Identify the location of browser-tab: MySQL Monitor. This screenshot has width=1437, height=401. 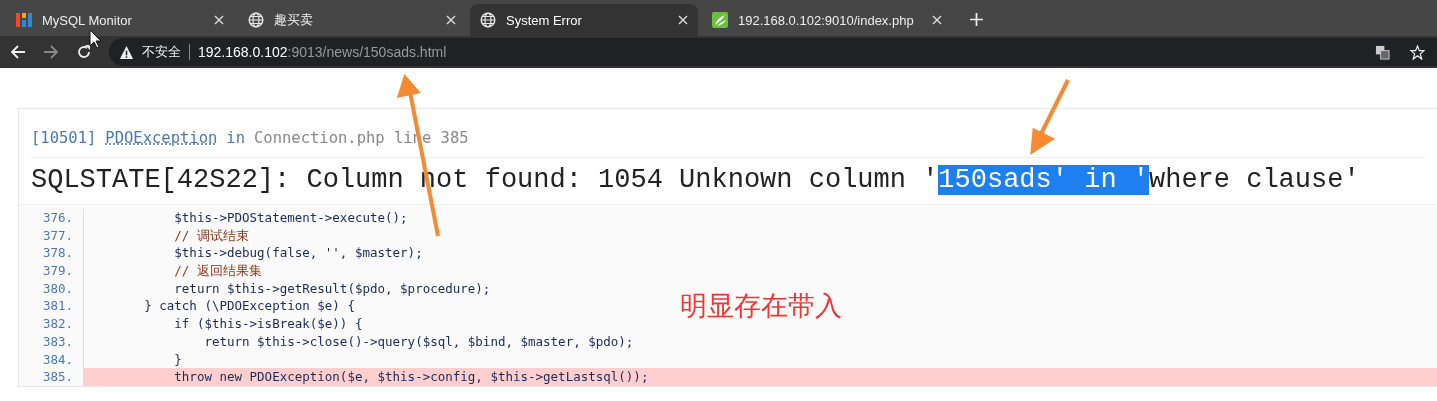
(120, 20).